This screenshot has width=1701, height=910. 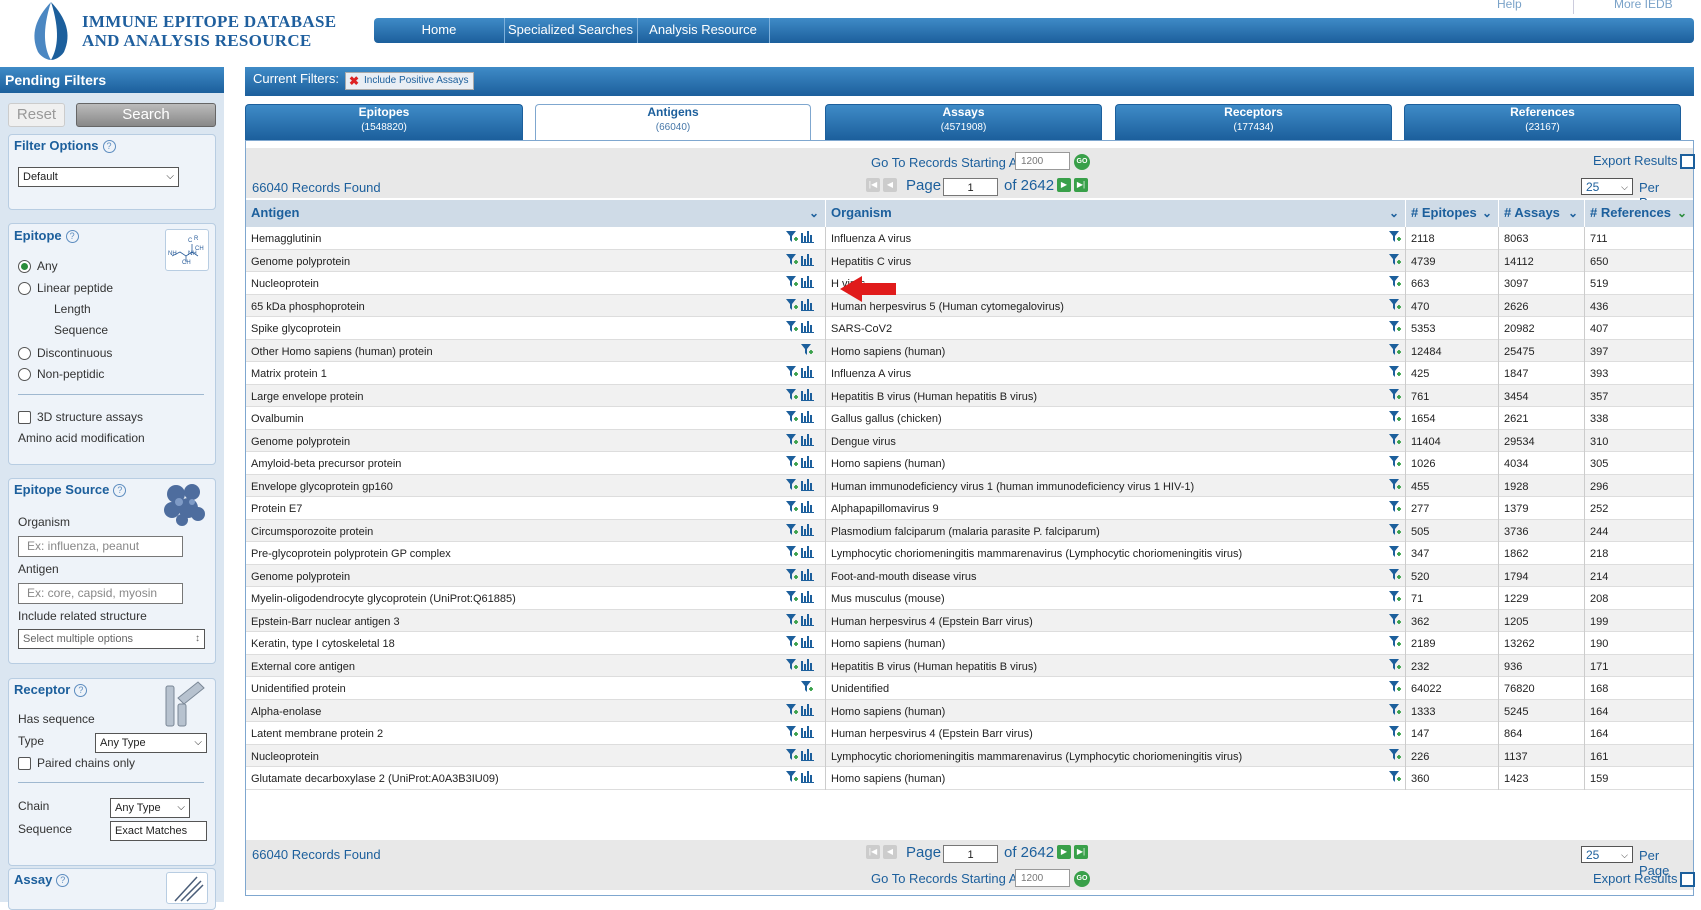 What do you see at coordinates (890, 185) in the screenshot?
I see `prev-page-icon: ◀` at bounding box center [890, 185].